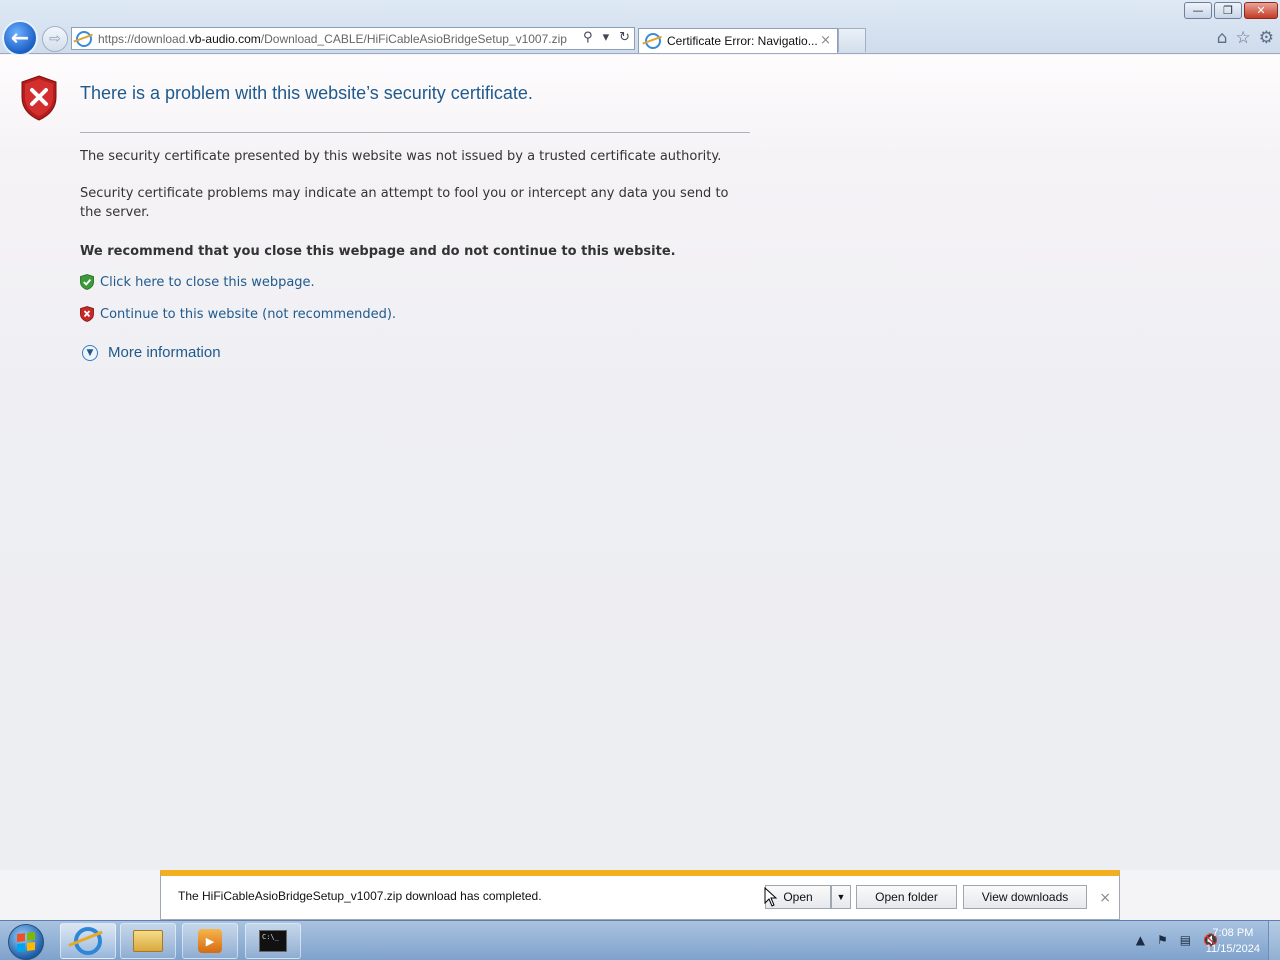 The width and height of the screenshot is (1280, 960). I want to click on command-prompt-icon: C:\_, so click(273, 941).